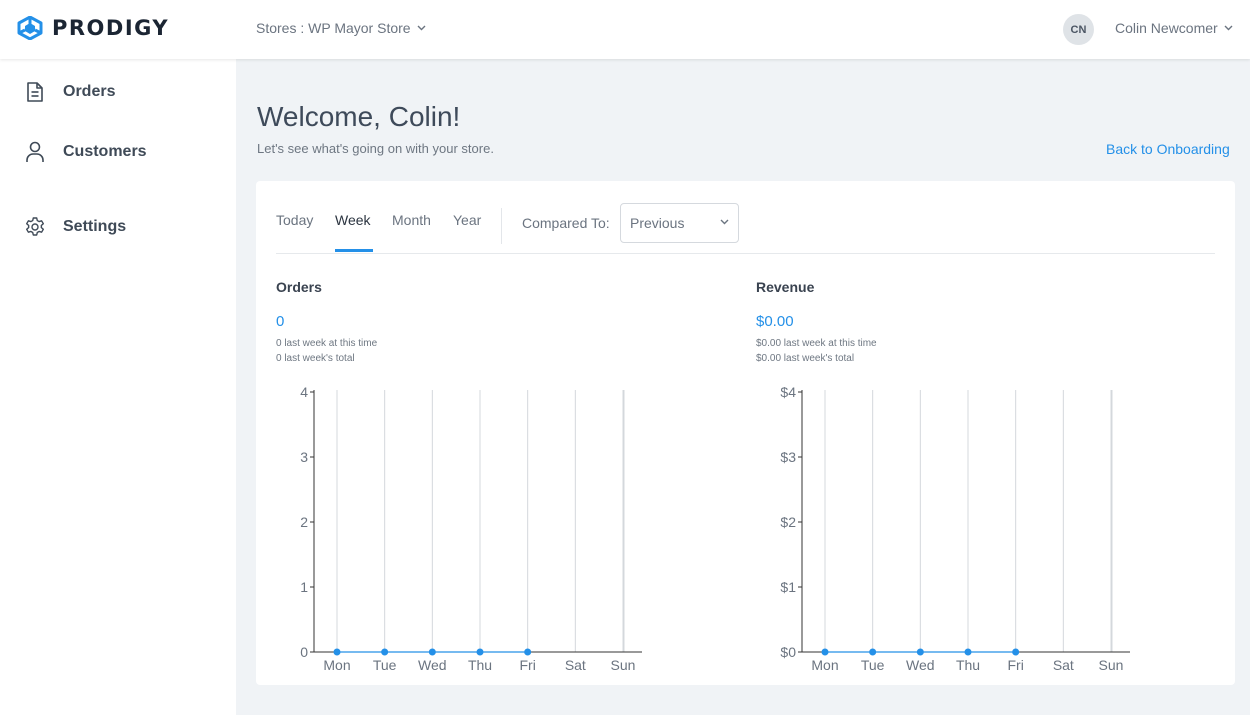 Image resolution: width=1250 pixels, height=715 pixels. I want to click on compared-to-value: Previous, so click(657, 223).